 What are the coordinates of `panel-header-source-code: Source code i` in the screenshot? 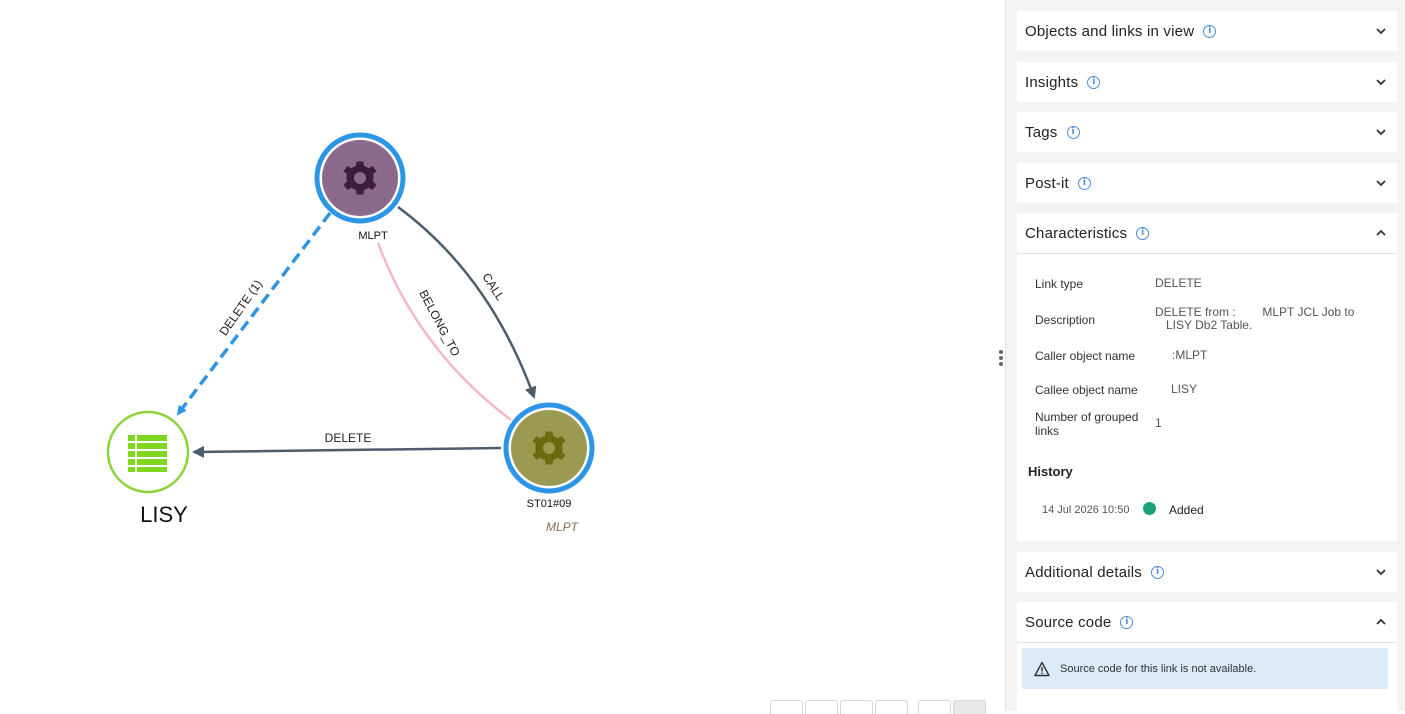 It's located at (1207, 622).